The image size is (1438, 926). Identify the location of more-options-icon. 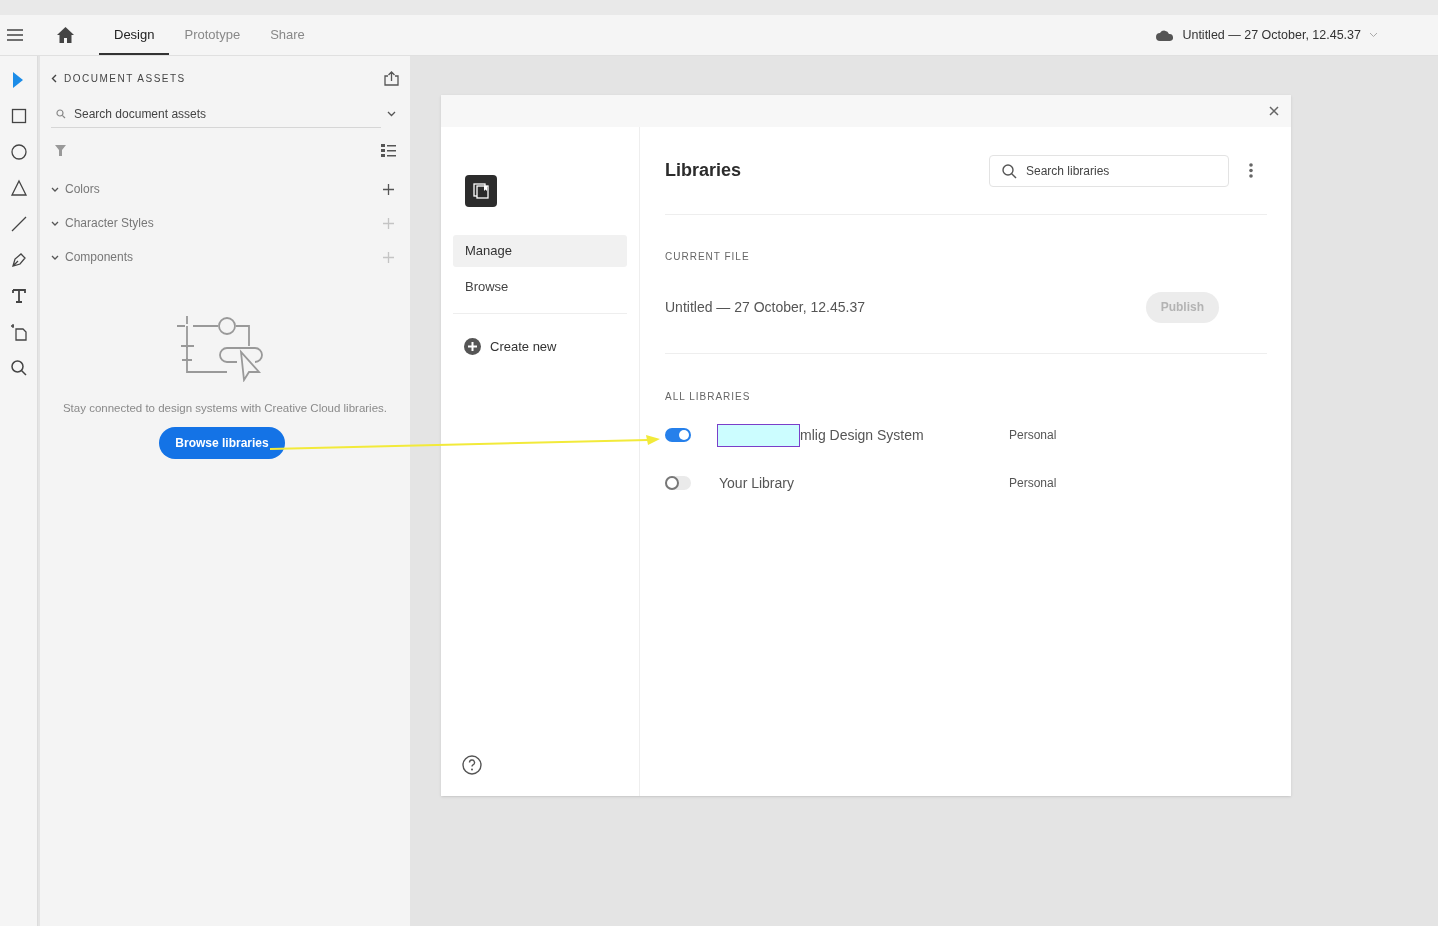
(1251, 170).